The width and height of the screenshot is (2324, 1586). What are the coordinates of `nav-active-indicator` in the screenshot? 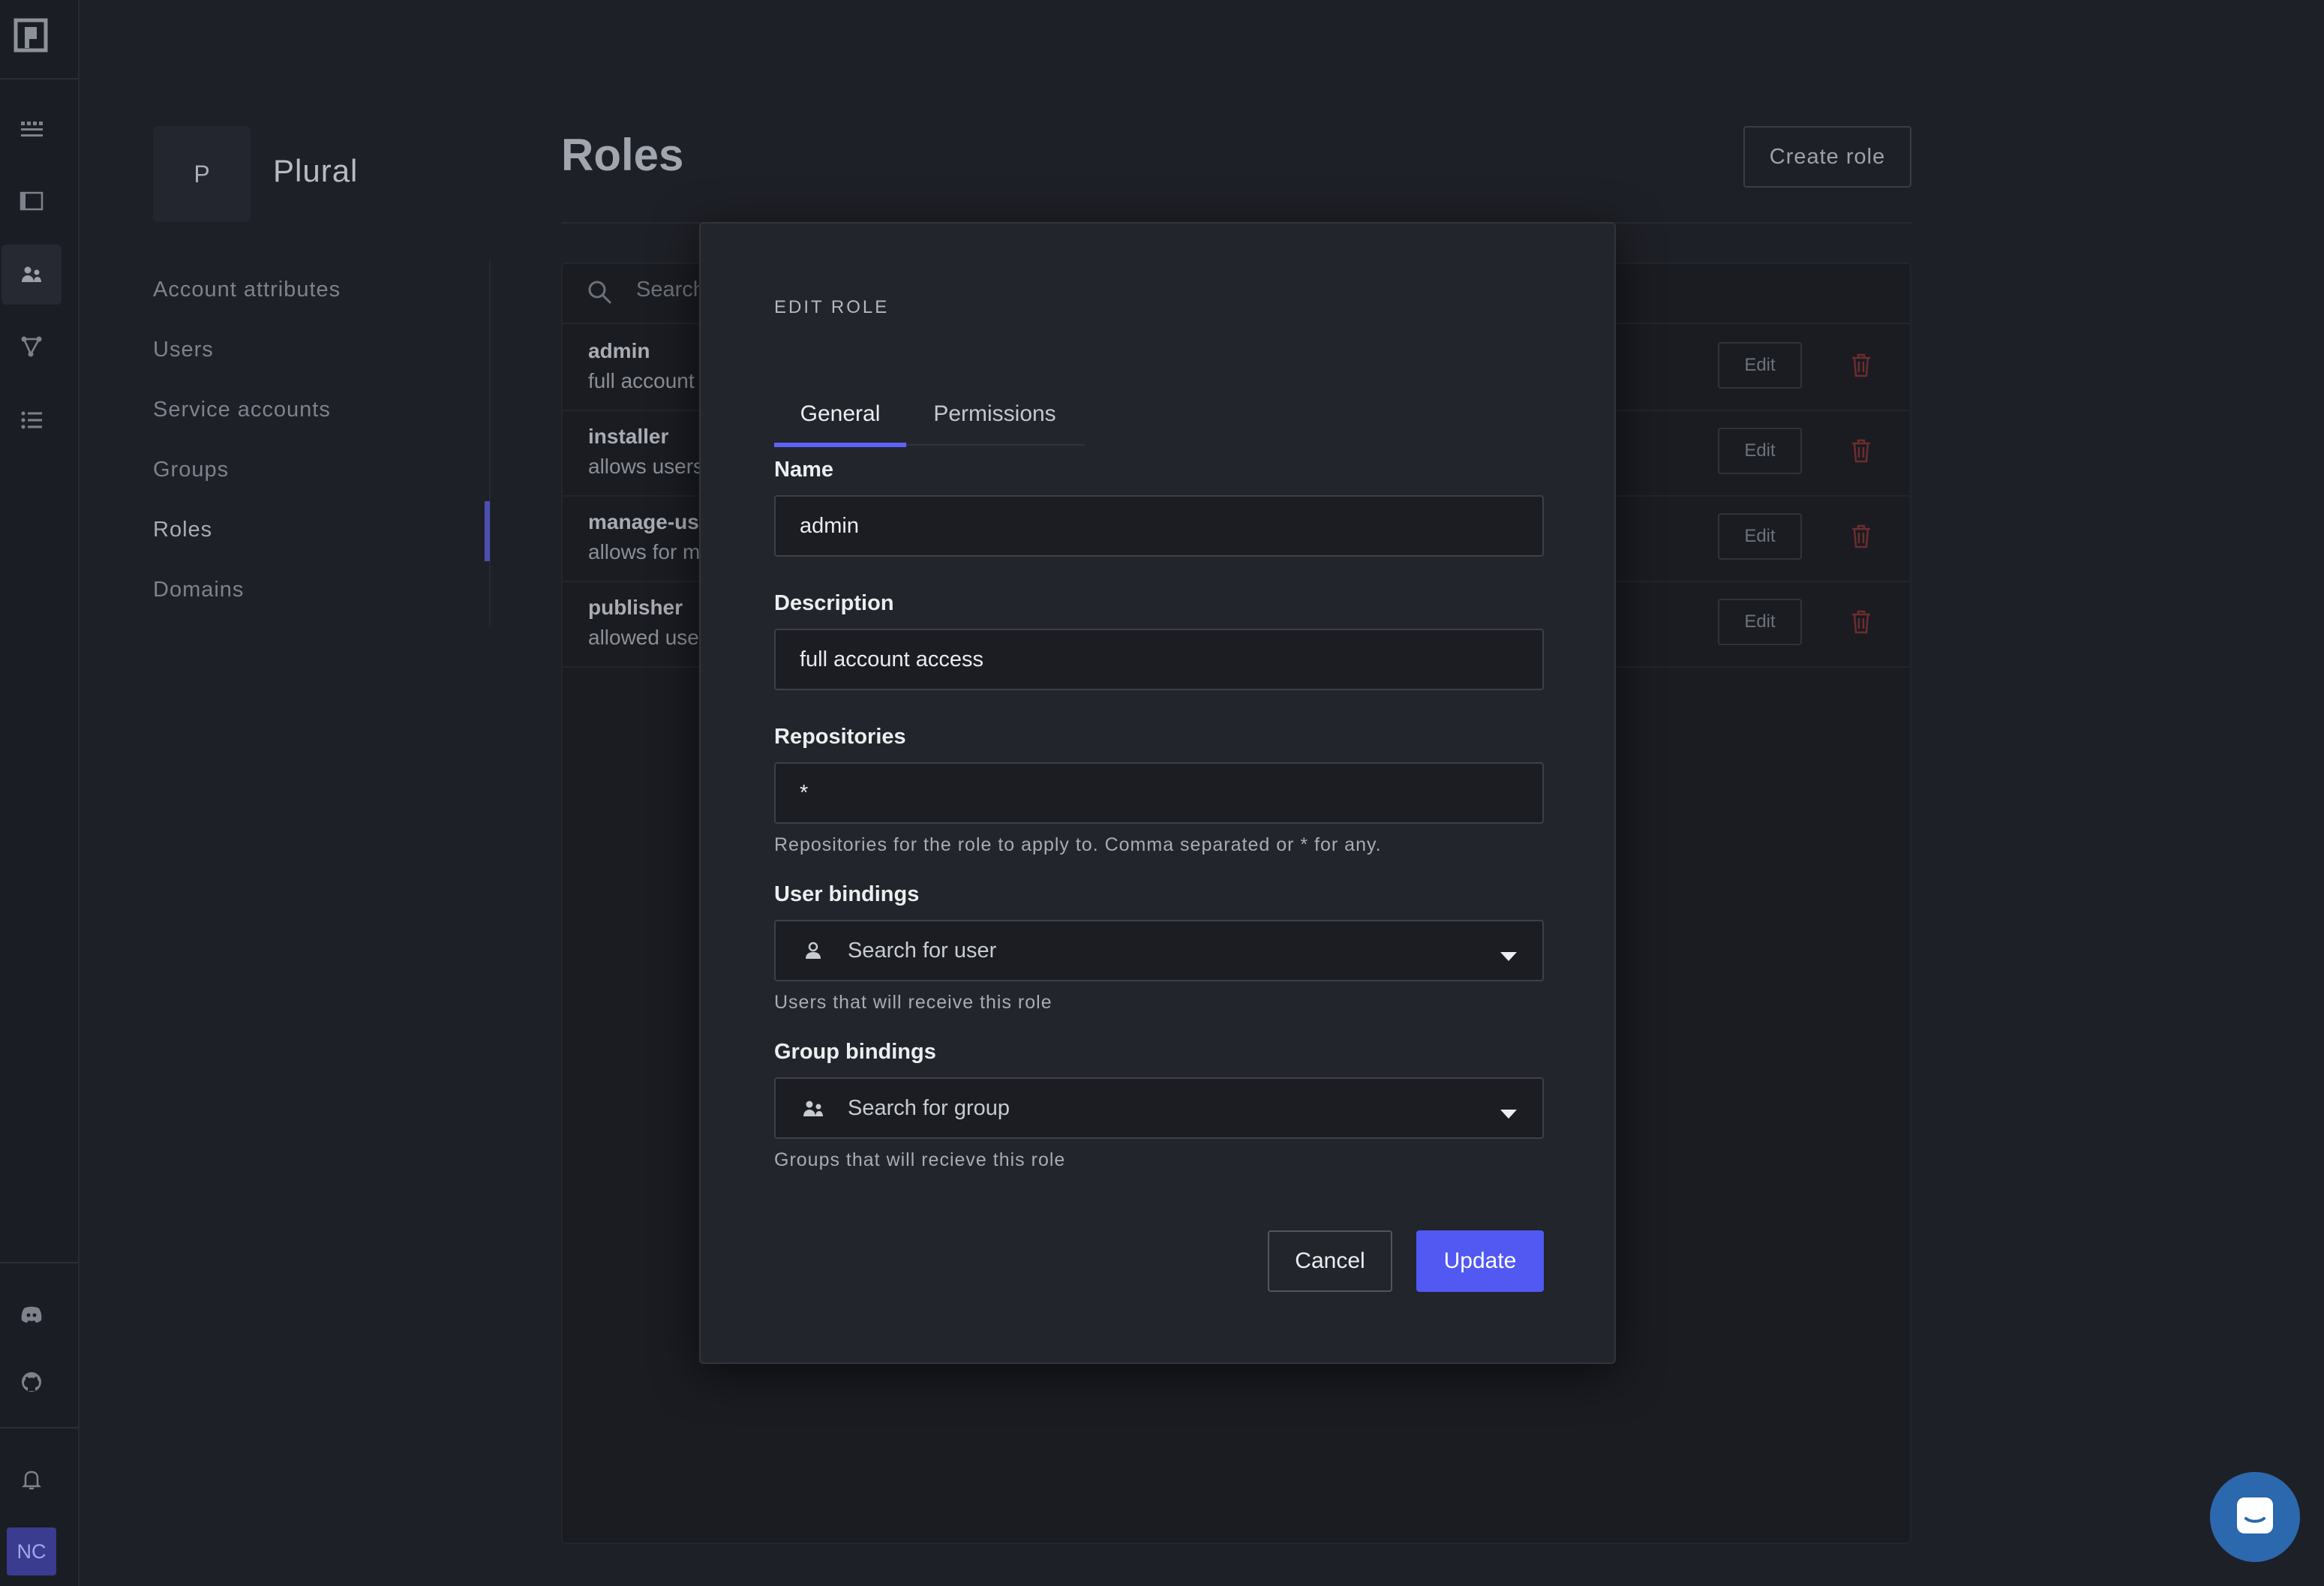 It's located at (487, 531).